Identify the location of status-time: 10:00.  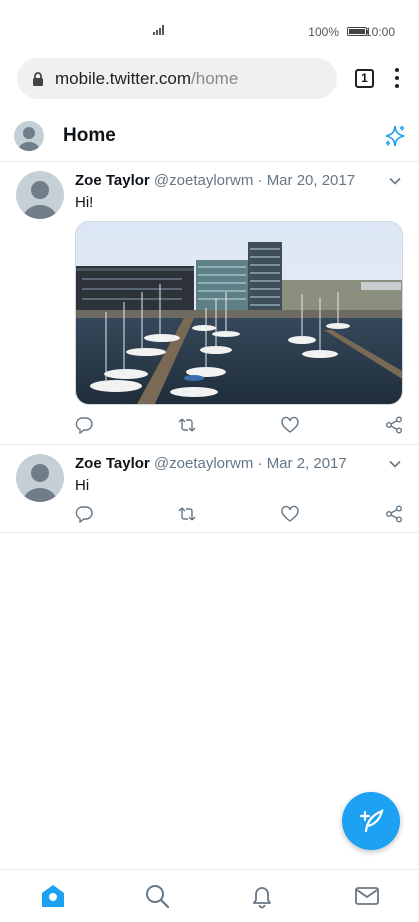
(379, 32).